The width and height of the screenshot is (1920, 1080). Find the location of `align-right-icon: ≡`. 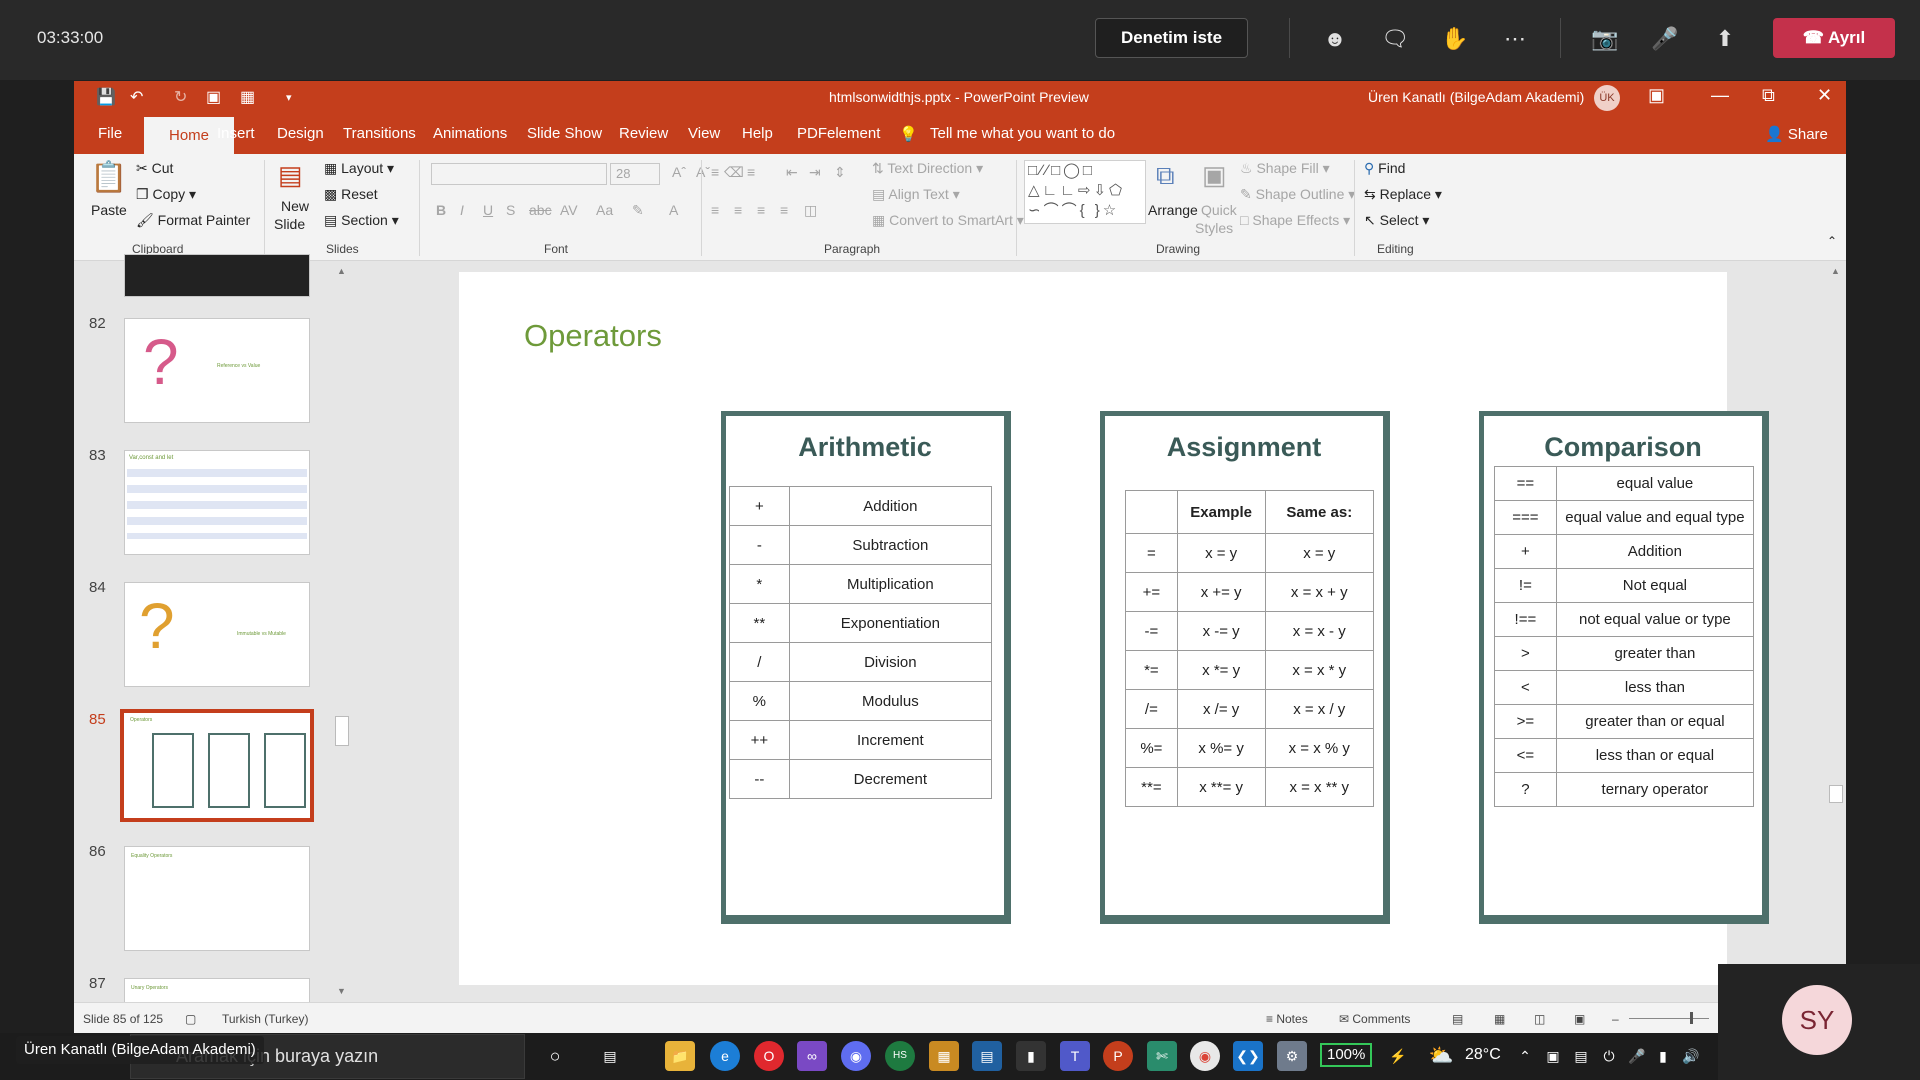

align-right-icon: ≡ is located at coordinates (761, 210).